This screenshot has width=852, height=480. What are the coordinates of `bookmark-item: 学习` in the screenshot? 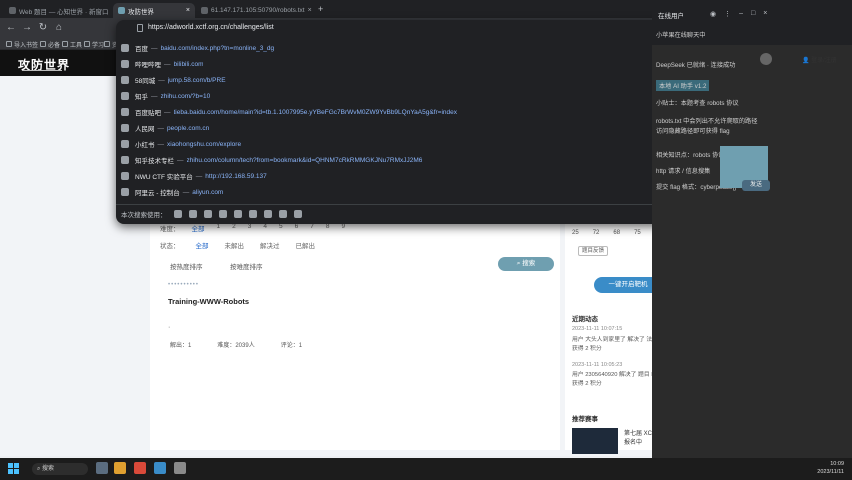 It's located at (94, 44).